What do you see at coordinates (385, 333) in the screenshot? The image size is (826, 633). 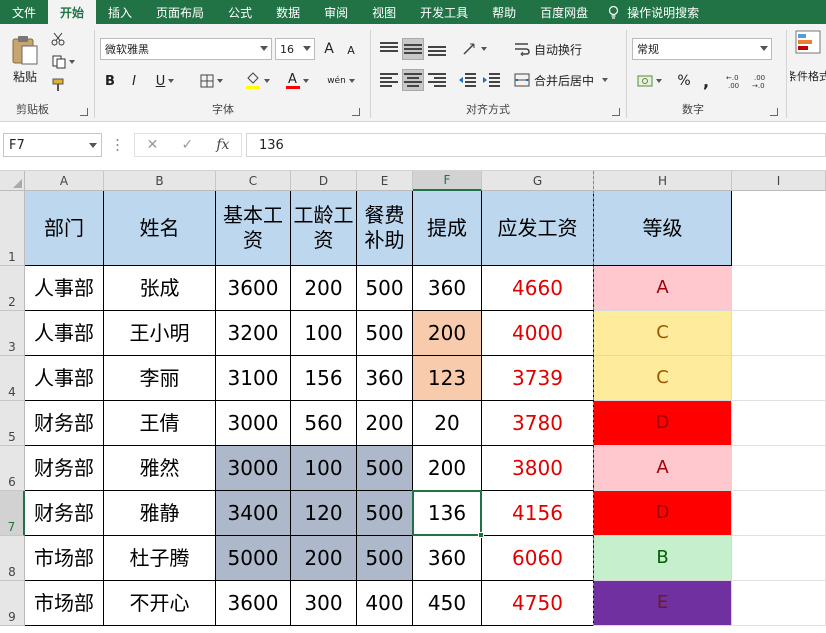 I see `data-cell-e3: 500` at bounding box center [385, 333].